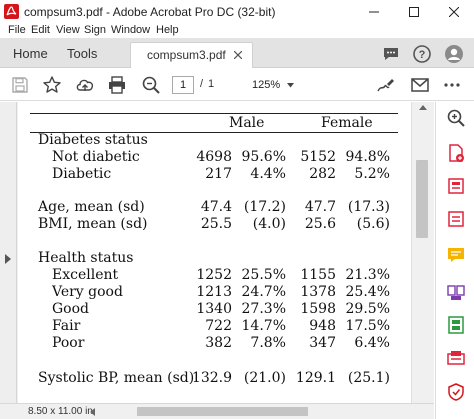 The height and width of the screenshot is (419, 474). What do you see at coordinates (68, 343) in the screenshot?
I see `row-label: Poor` at bounding box center [68, 343].